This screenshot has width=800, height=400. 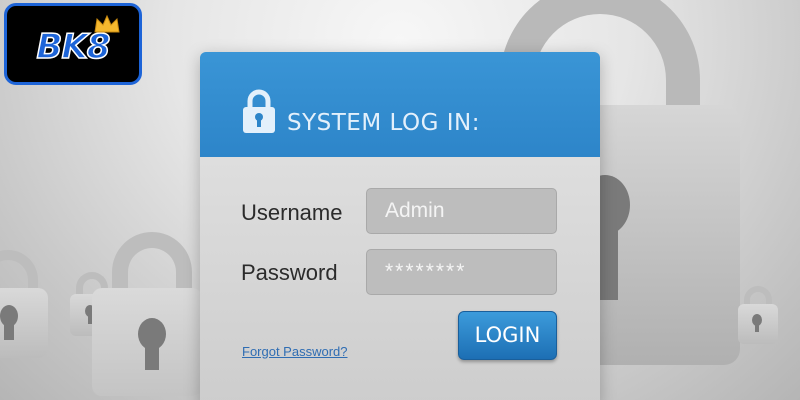 I want to click on username-input: Admin, so click(x=461, y=211).